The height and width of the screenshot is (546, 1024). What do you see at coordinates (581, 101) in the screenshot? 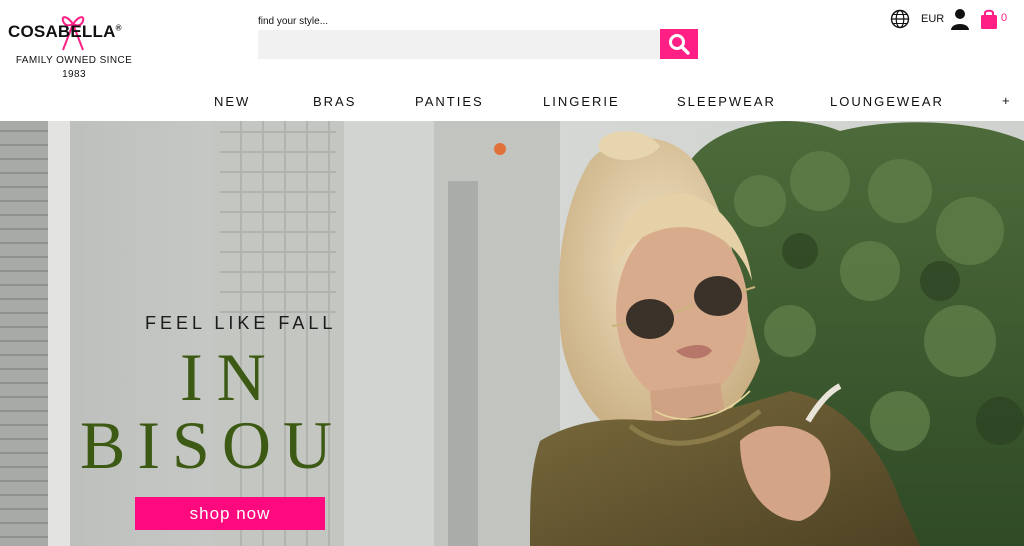
I see `nav-item-lingerie: LINGERIE` at bounding box center [581, 101].